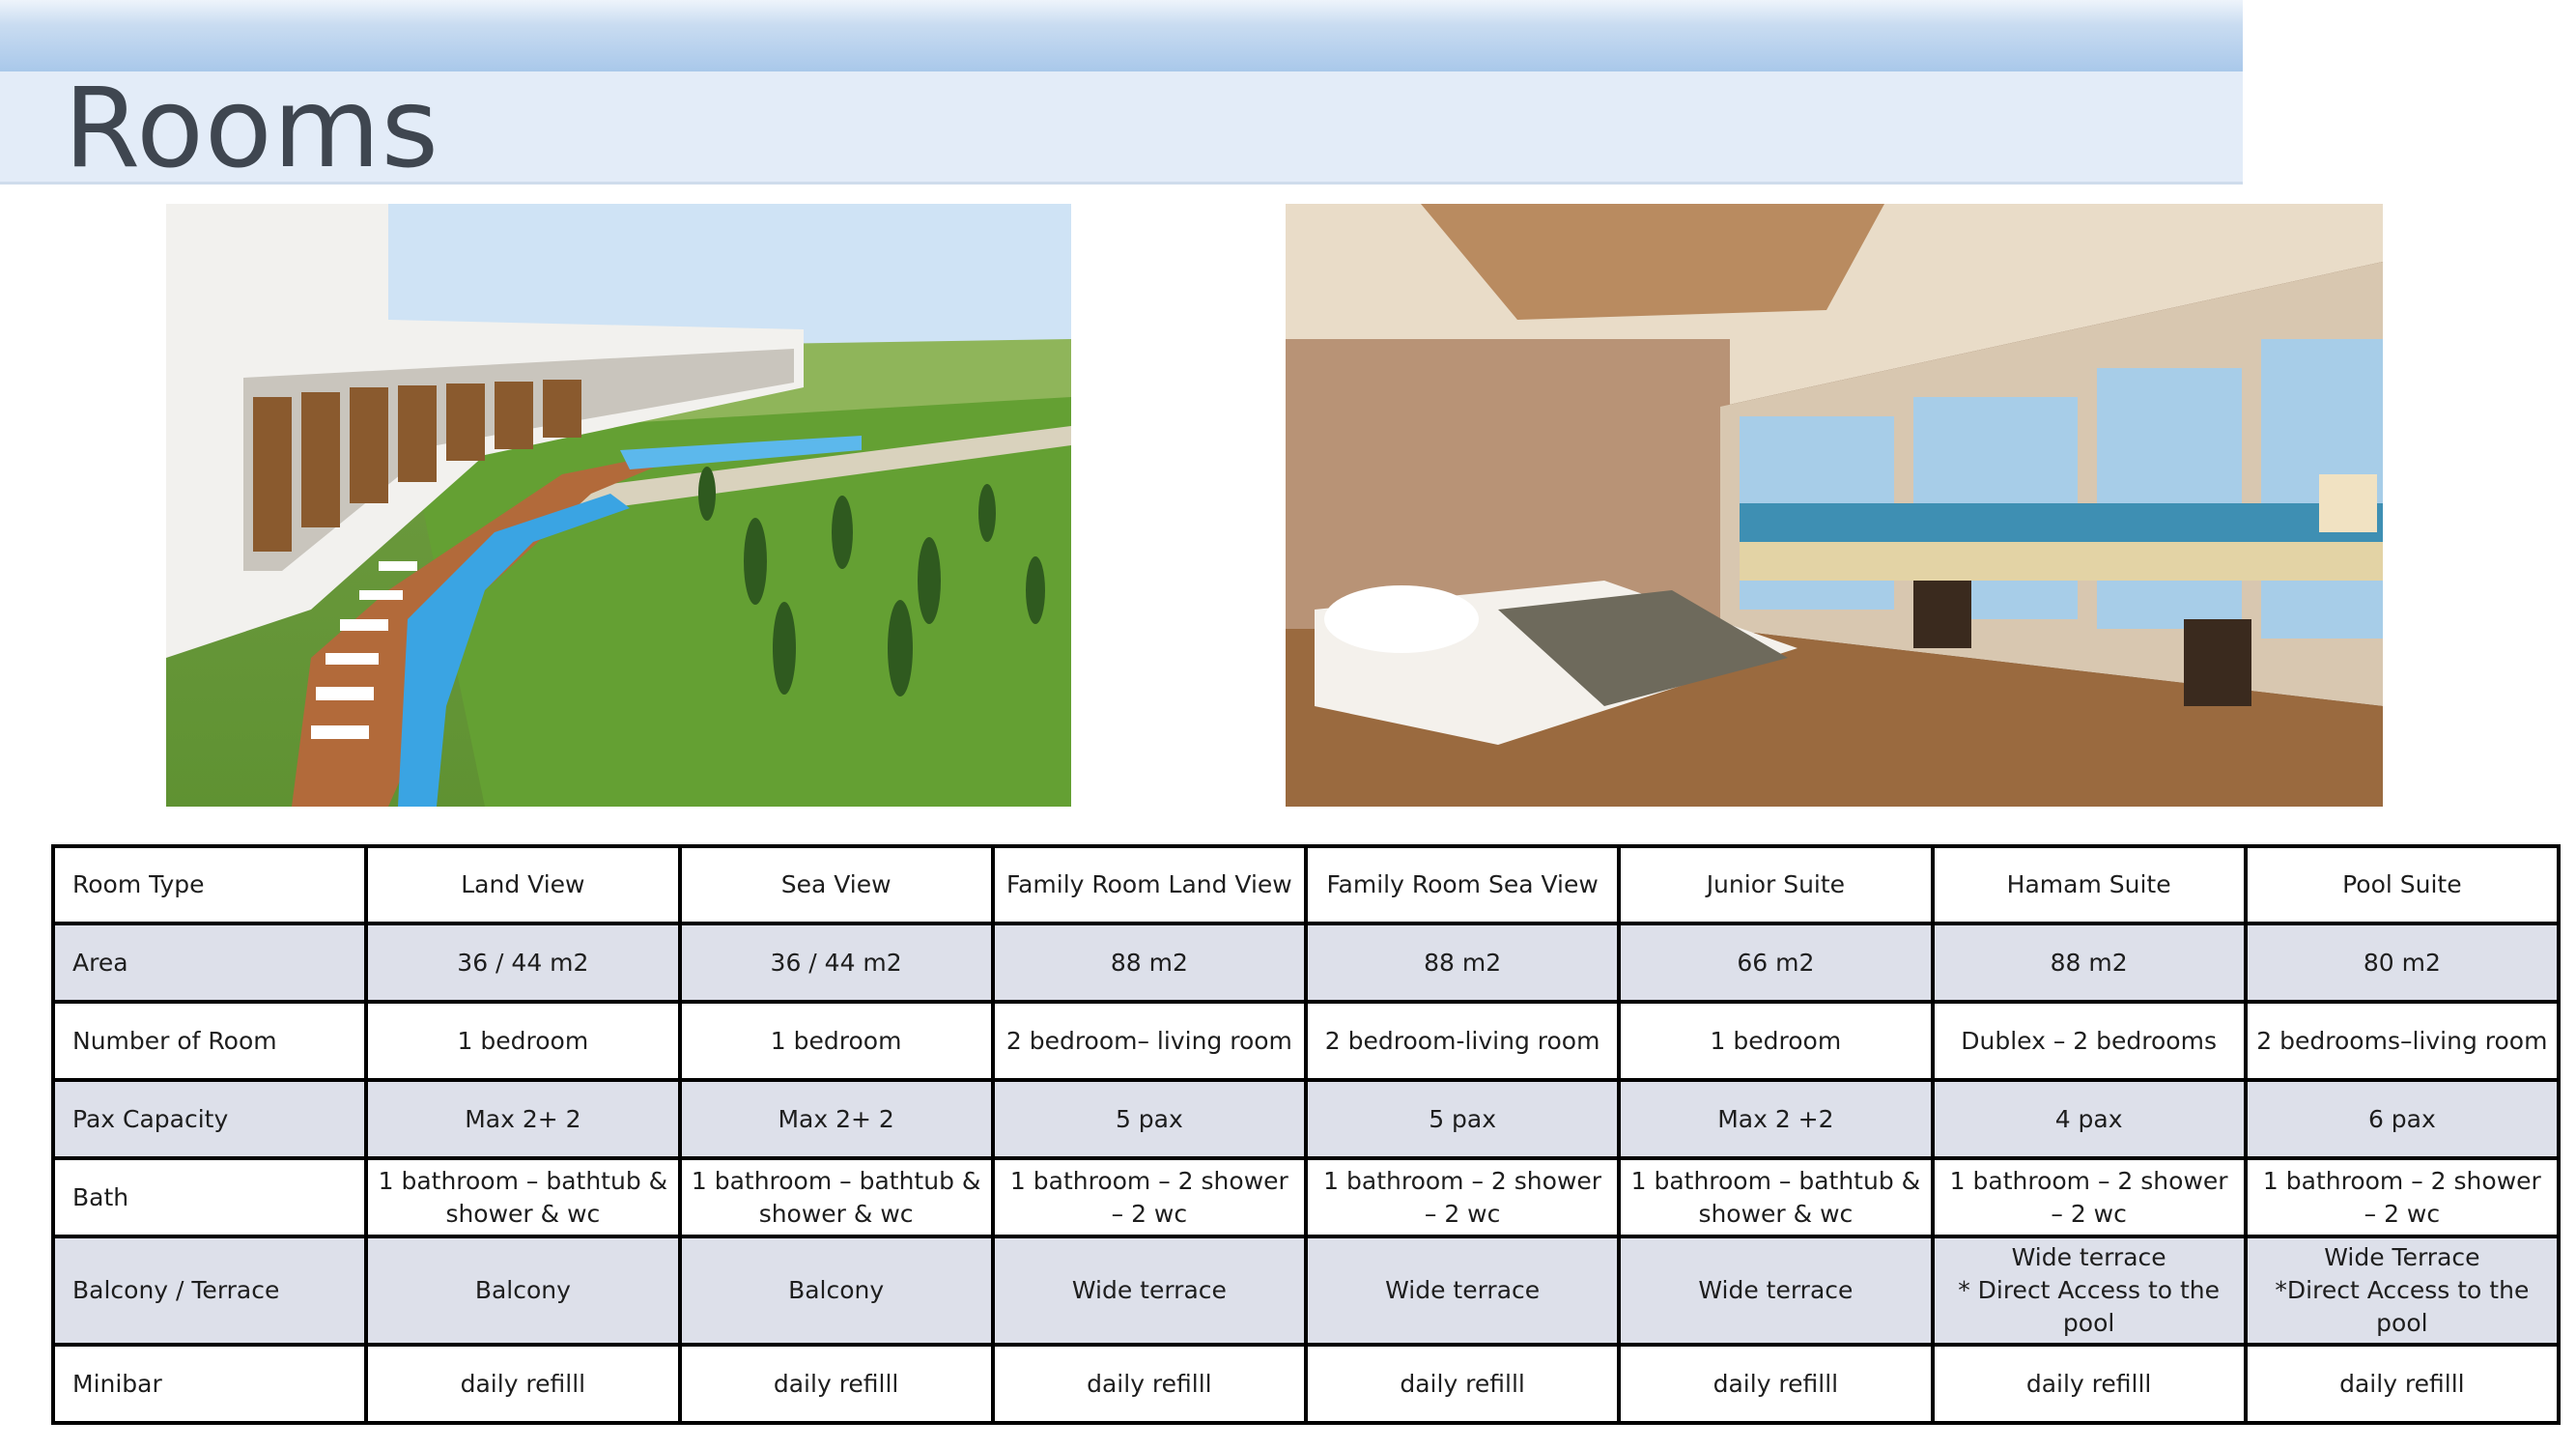  Describe the element at coordinates (1462, 884) in the screenshot. I see `column-header: Family Room Sea View` at that location.